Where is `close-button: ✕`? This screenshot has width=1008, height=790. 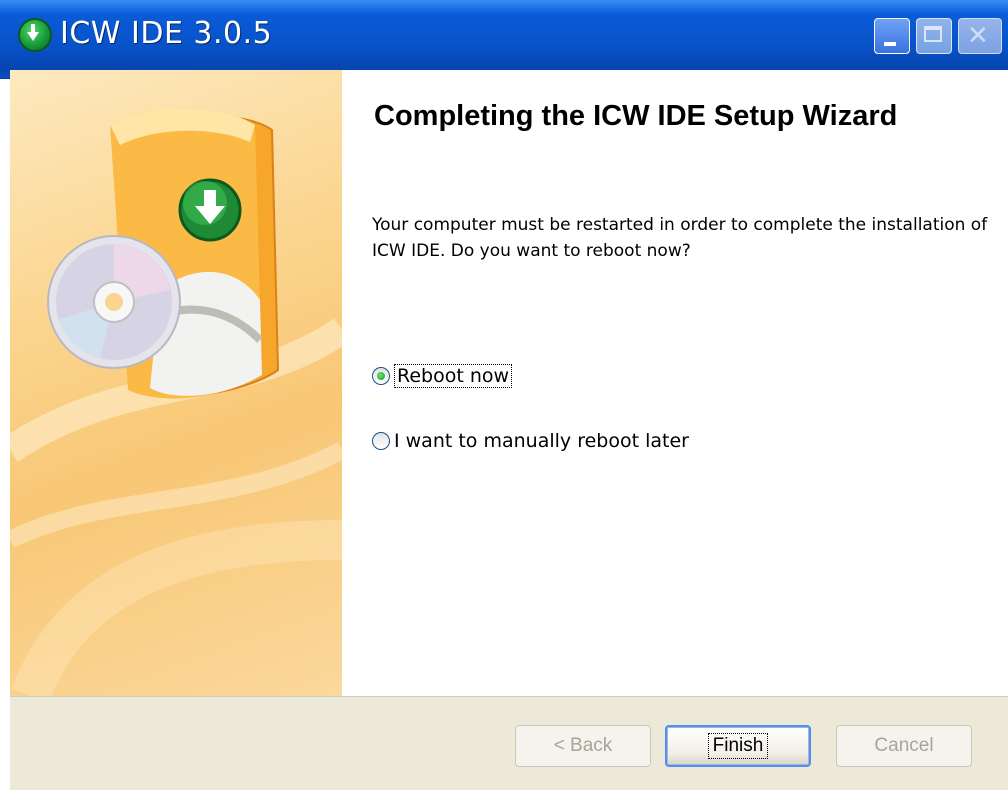 close-button: ✕ is located at coordinates (980, 36).